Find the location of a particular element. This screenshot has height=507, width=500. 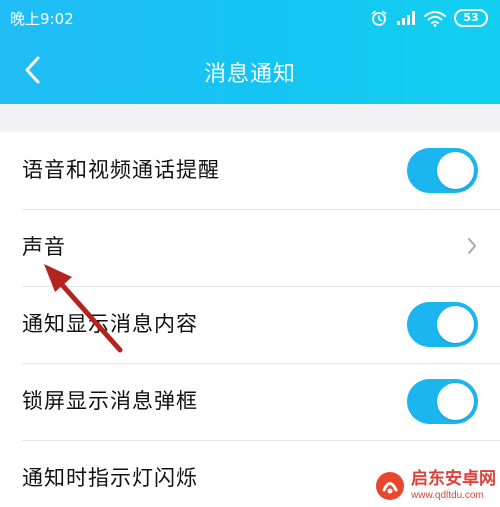

page-title: 消息通知 is located at coordinates (249, 74).